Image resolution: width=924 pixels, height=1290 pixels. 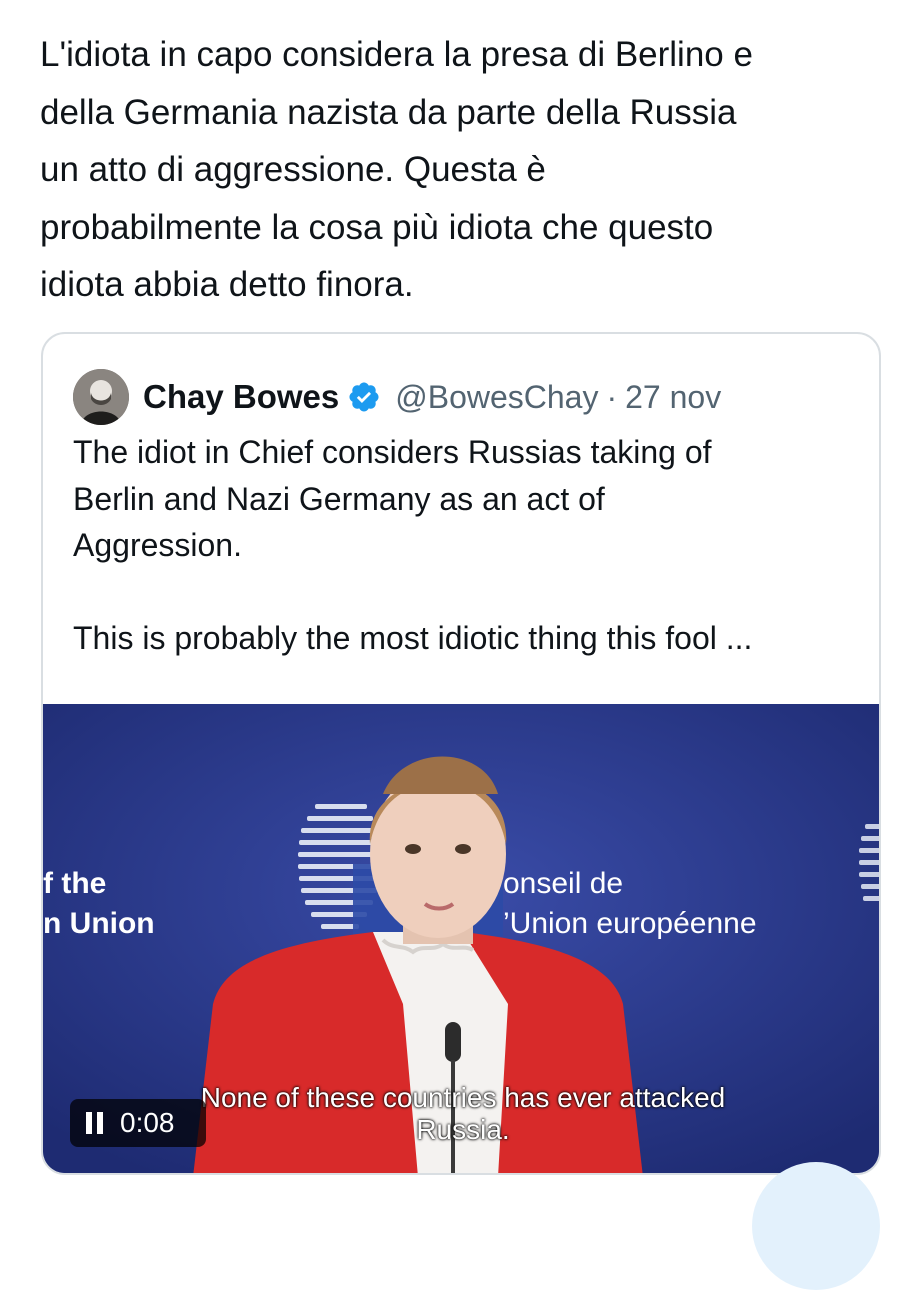 What do you see at coordinates (563, 883) in the screenshot?
I see `background-sign-right-line1: onseil de` at bounding box center [563, 883].